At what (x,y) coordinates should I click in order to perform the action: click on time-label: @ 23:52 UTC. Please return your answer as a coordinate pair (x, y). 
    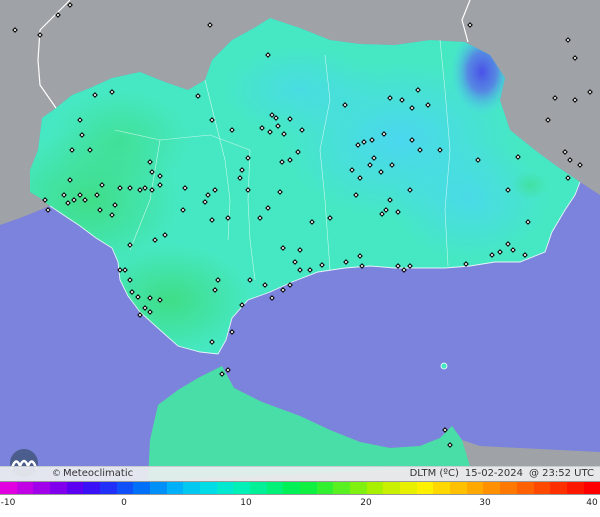
    Looking at the image, I should click on (561, 473).